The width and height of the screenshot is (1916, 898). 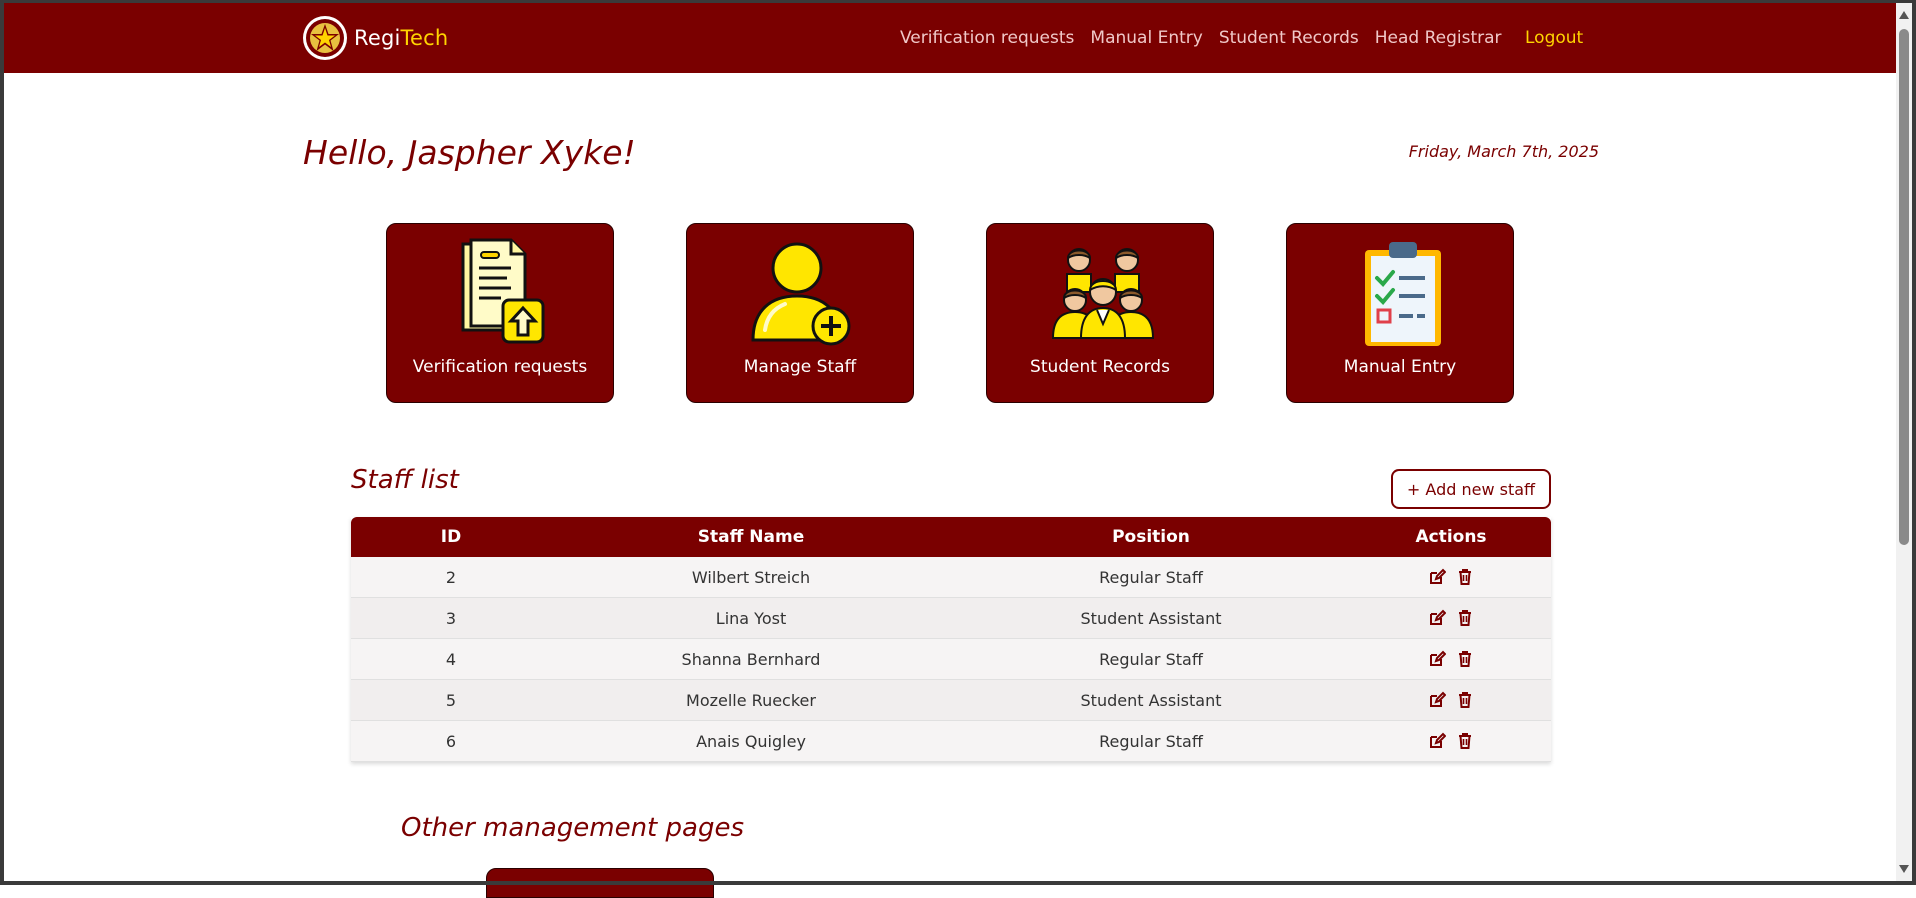 What do you see at coordinates (800, 367) in the screenshot?
I see `card-label: Manage Staff` at bounding box center [800, 367].